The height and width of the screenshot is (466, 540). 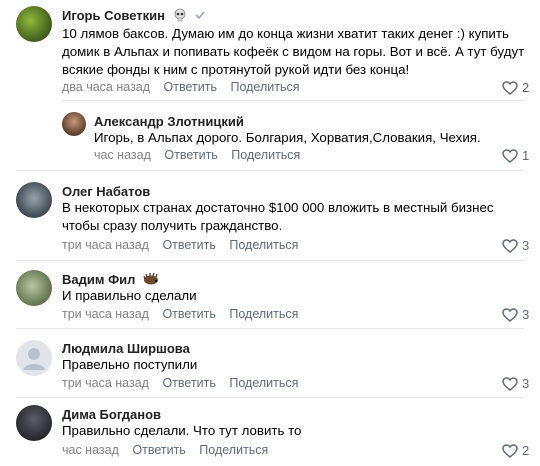 I want to click on comment-author: Олег Набатов, so click(x=106, y=191).